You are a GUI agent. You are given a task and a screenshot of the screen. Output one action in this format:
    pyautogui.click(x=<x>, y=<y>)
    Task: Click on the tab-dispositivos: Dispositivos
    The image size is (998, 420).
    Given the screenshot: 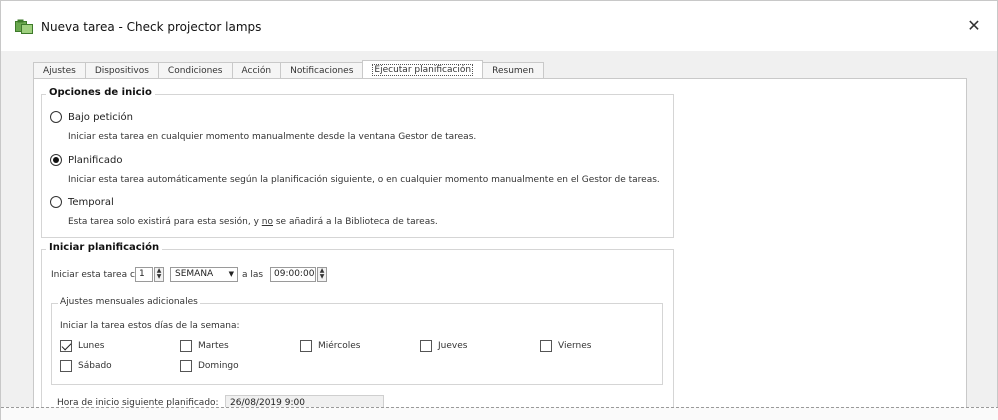 What is the action you would take?
    pyautogui.click(x=121, y=70)
    